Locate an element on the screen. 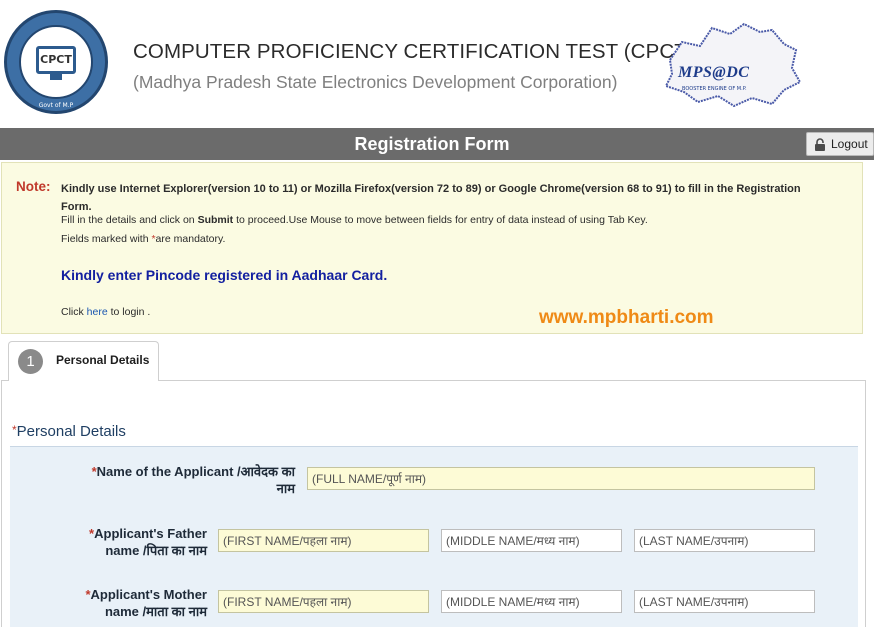  cpct-seal-logo: CPCT Govt of M.P is located at coordinates (56, 62).